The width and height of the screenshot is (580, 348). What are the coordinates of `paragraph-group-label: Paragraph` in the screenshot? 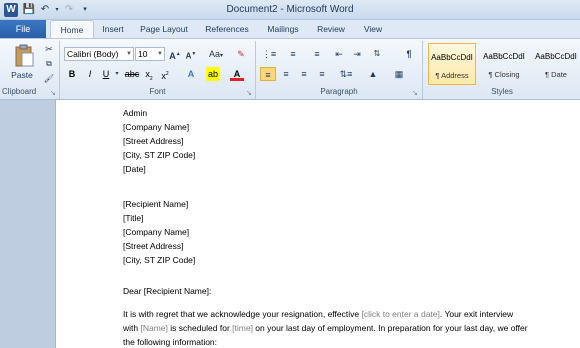 It's located at (339, 91).